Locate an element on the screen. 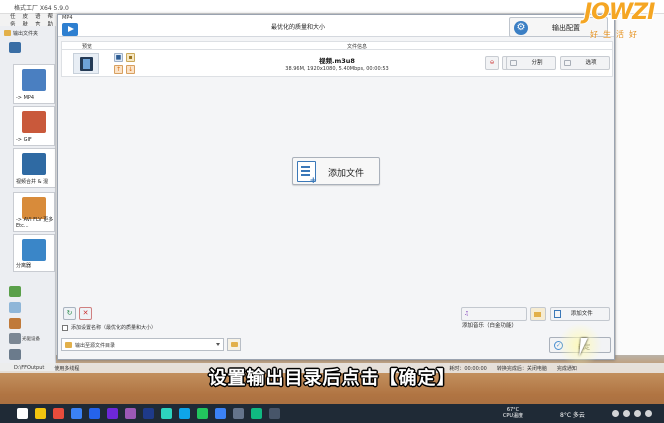 The width and height of the screenshot is (664, 423). output-dir-value: 输出至源文件目录 is located at coordinates (95, 346).